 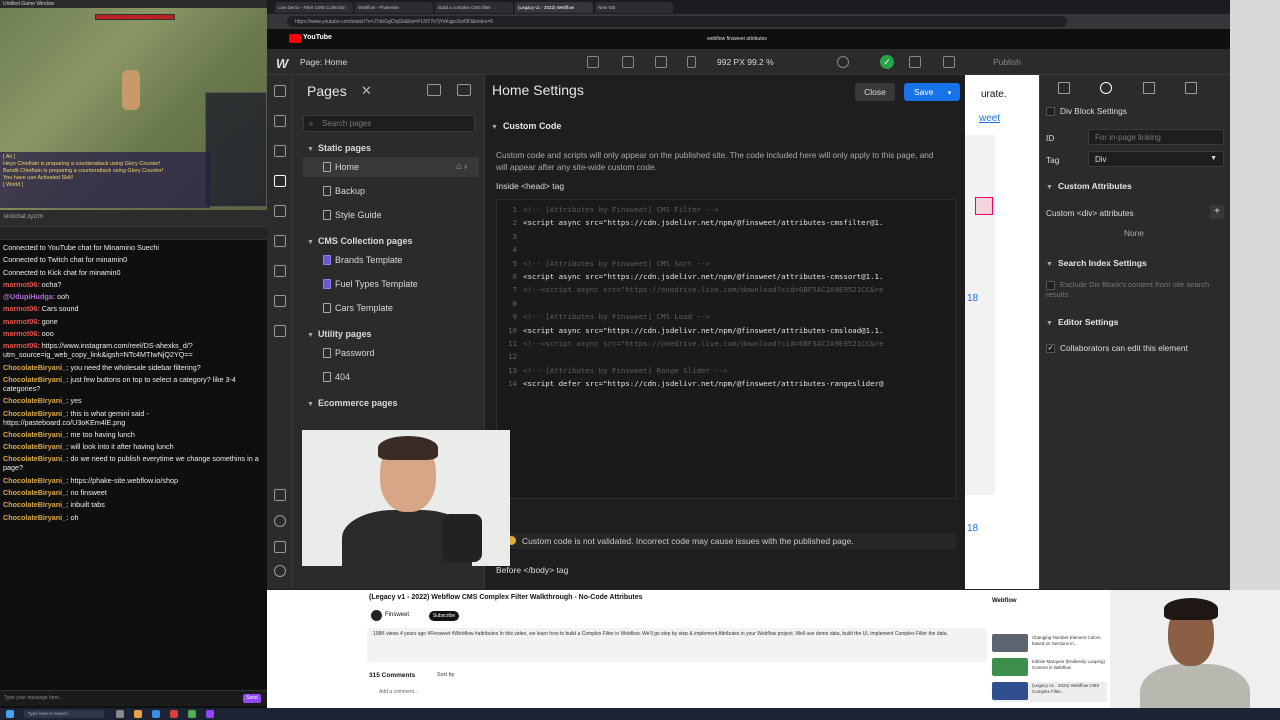 What do you see at coordinates (359, 241) in the screenshot?
I see `page-folder: ▼ CMS Collection pages` at bounding box center [359, 241].